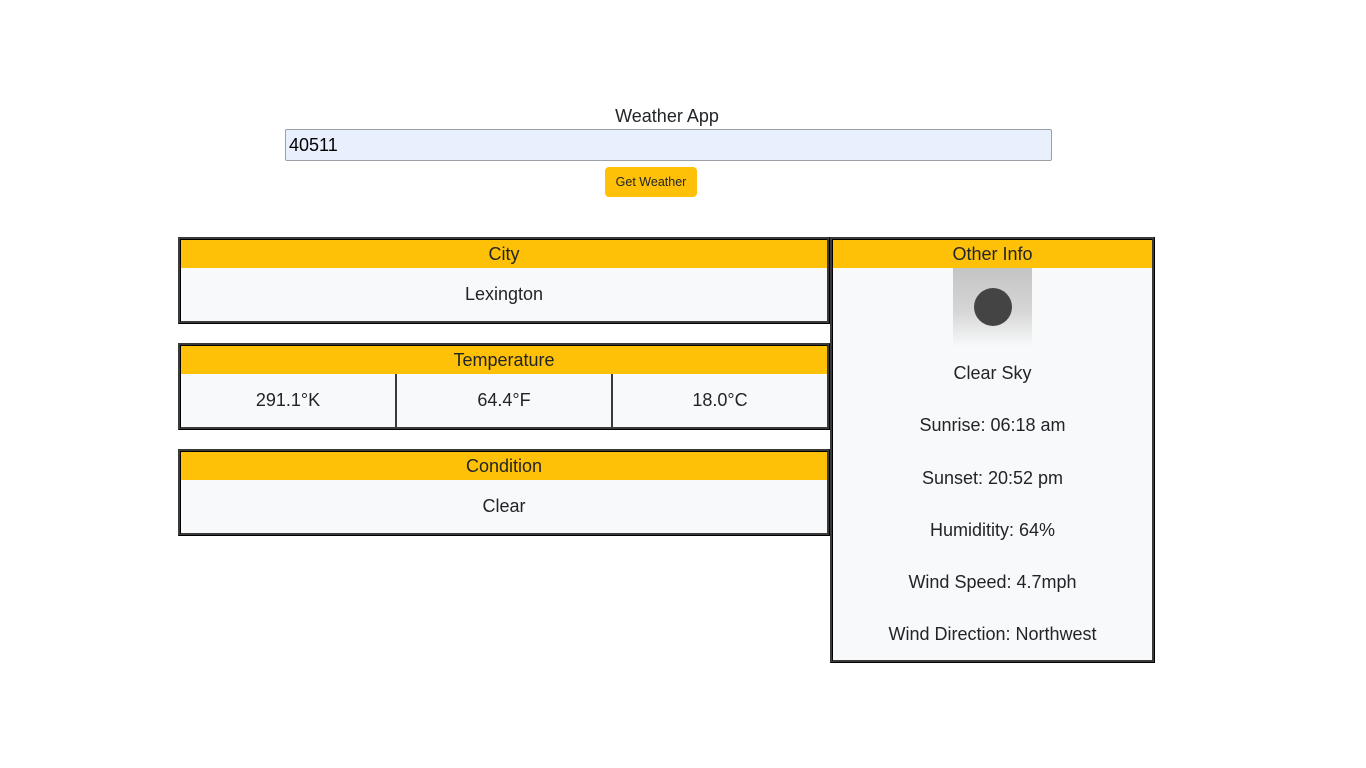 The width and height of the screenshot is (1366, 768). I want to click on temperature-row: 291.1°K 64.4°F 18.0°C, so click(504, 400).